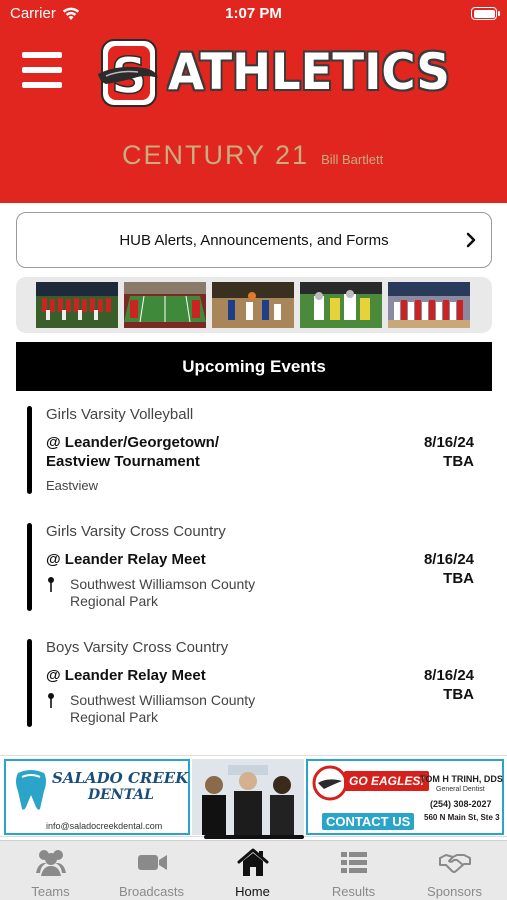 The height and width of the screenshot is (900, 507). Describe the element at coordinates (309, 72) in the screenshot. I see `header-title: ATHLETICS` at that location.